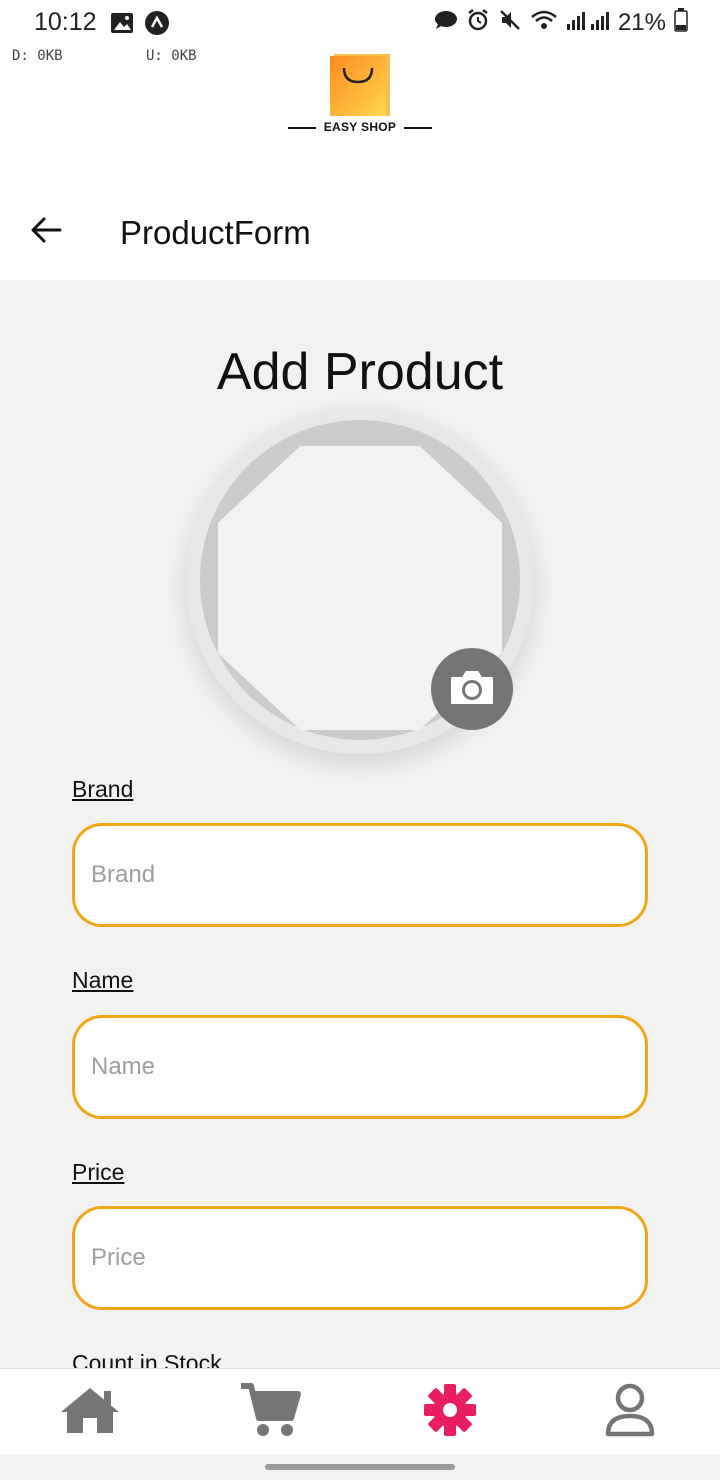  Describe the element at coordinates (510, 22) in the screenshot. I see `mute-icon` at that location.